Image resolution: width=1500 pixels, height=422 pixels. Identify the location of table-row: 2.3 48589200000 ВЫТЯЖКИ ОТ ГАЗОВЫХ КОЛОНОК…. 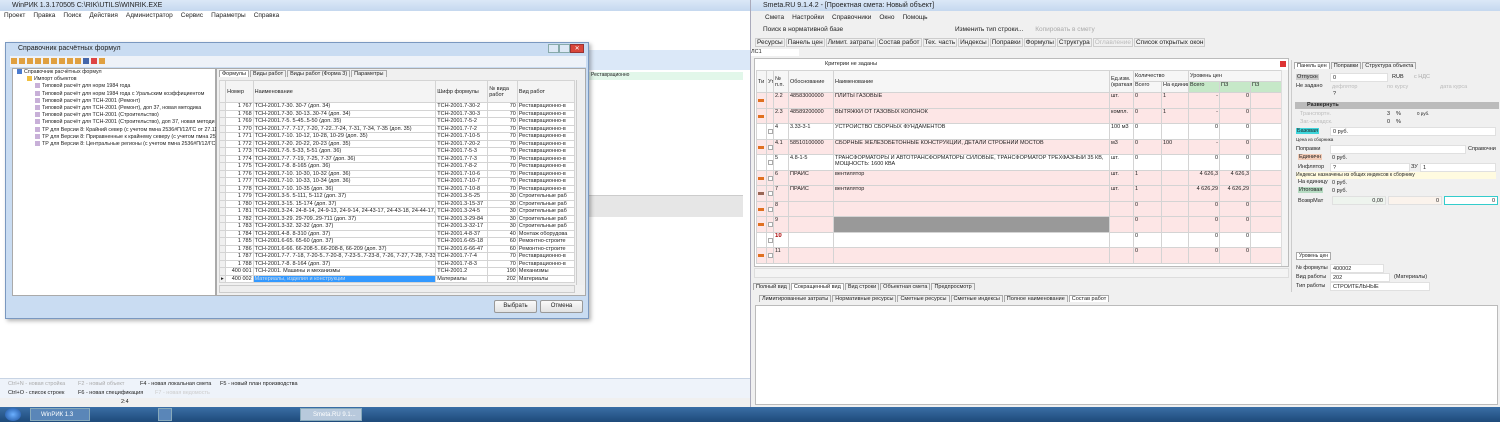
(1020, 115).